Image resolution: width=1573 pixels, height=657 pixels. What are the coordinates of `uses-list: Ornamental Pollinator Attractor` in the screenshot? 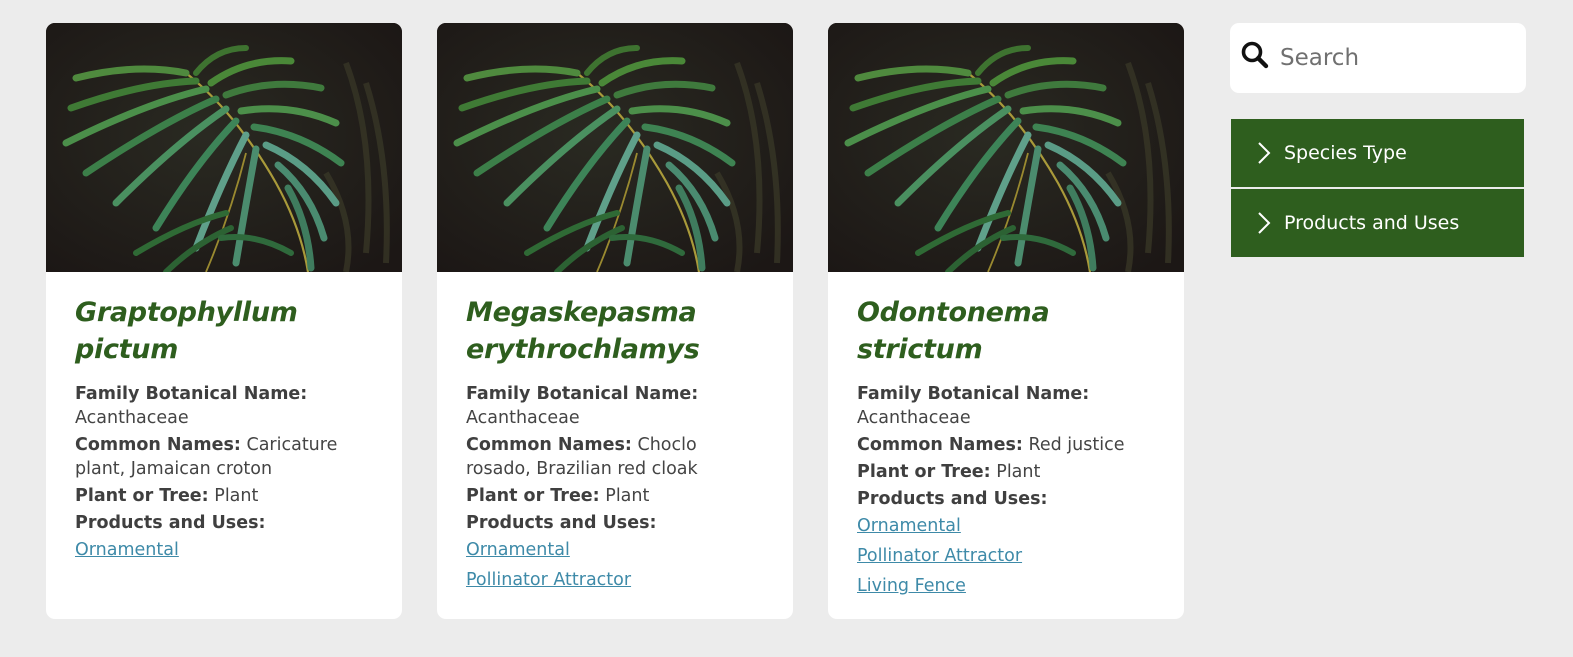 It's located at (615, 565).